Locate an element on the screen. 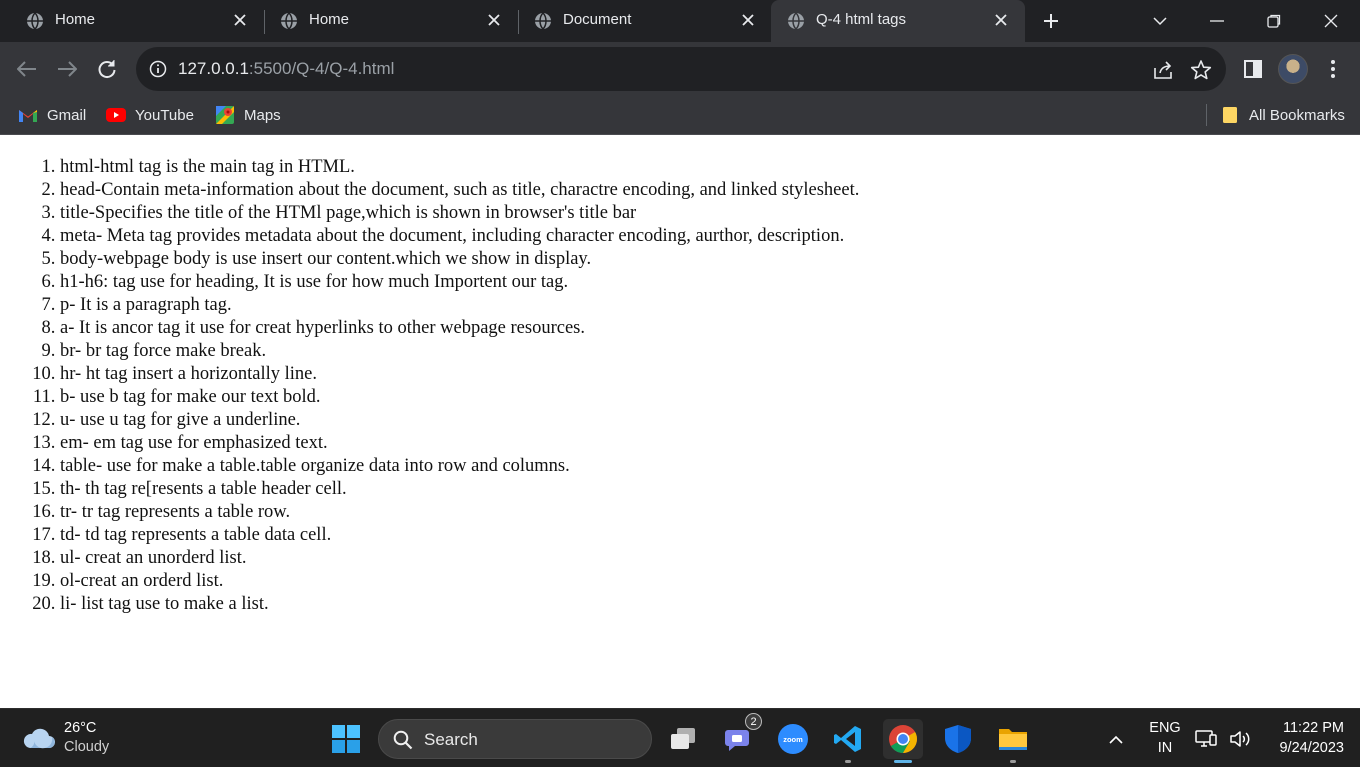 Image resolution: width=1360 pixels, height=768 pixels. network-button is located at coordinates (1206, 739).